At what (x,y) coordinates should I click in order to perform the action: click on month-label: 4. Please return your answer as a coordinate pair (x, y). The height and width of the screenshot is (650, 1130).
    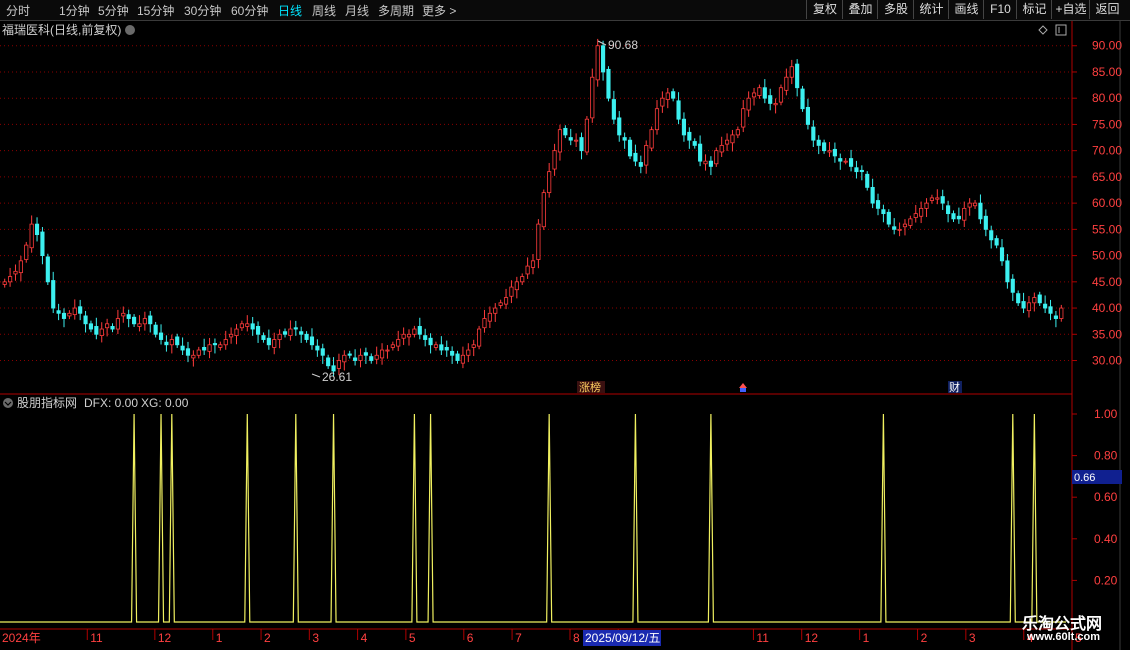
    Looking at the image, I should click on (364, 638).